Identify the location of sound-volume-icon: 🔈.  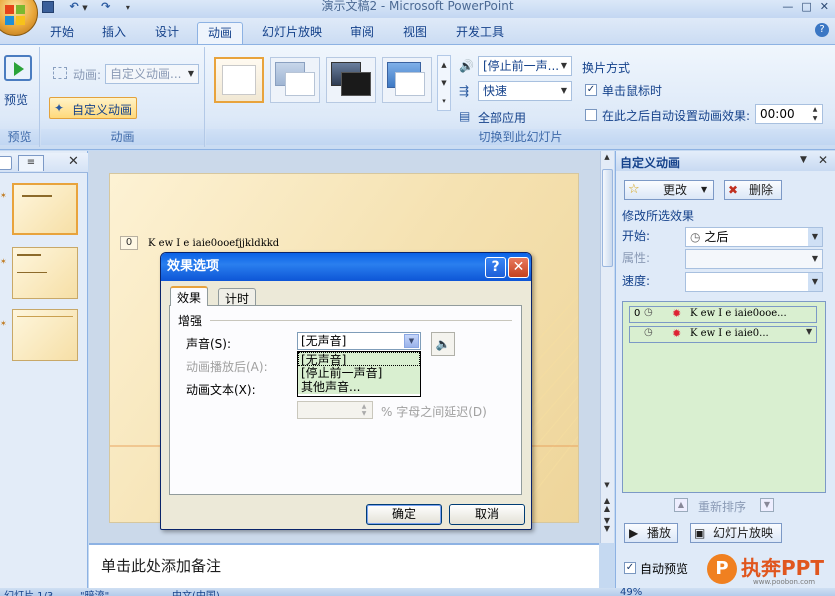
(443, 344).